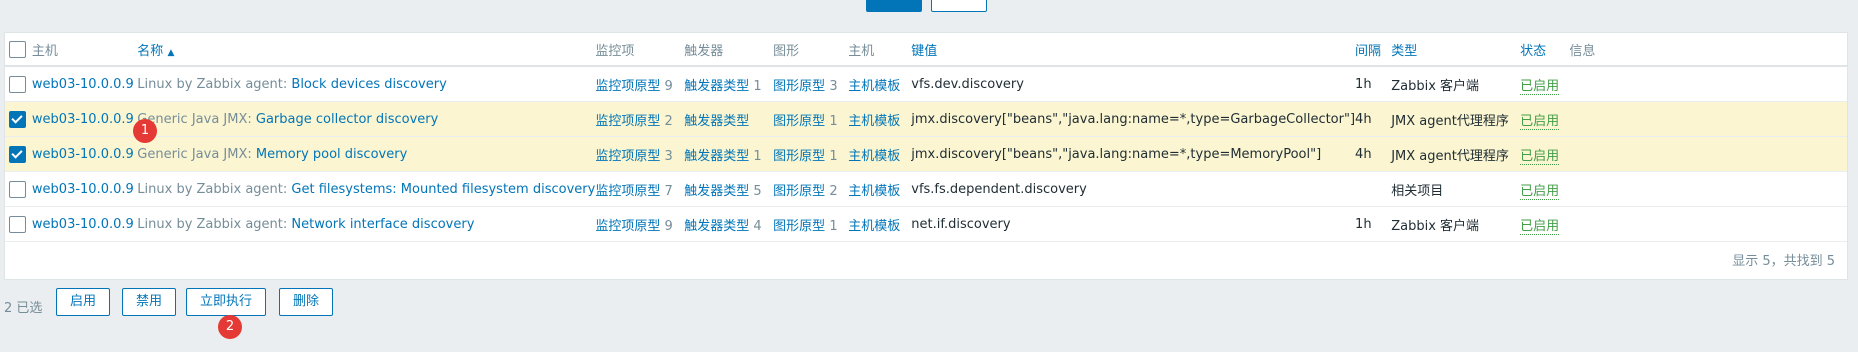 This screenshot has width=1858, height=352. Describe the element at coordinates (929, 11) in the screenshot. I see `filter-bar` at that location.